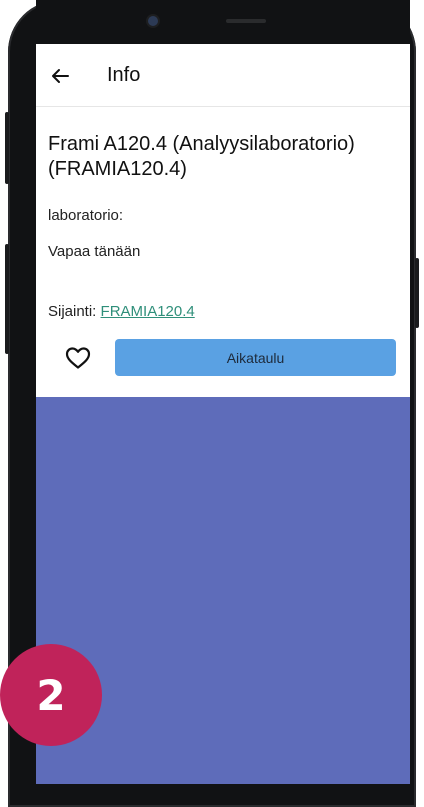 The width and height of the screenshot is (424, 807). Describe the element at coordinates (223, 75) in the screenshot. I see `app-bar: Info` at that location.